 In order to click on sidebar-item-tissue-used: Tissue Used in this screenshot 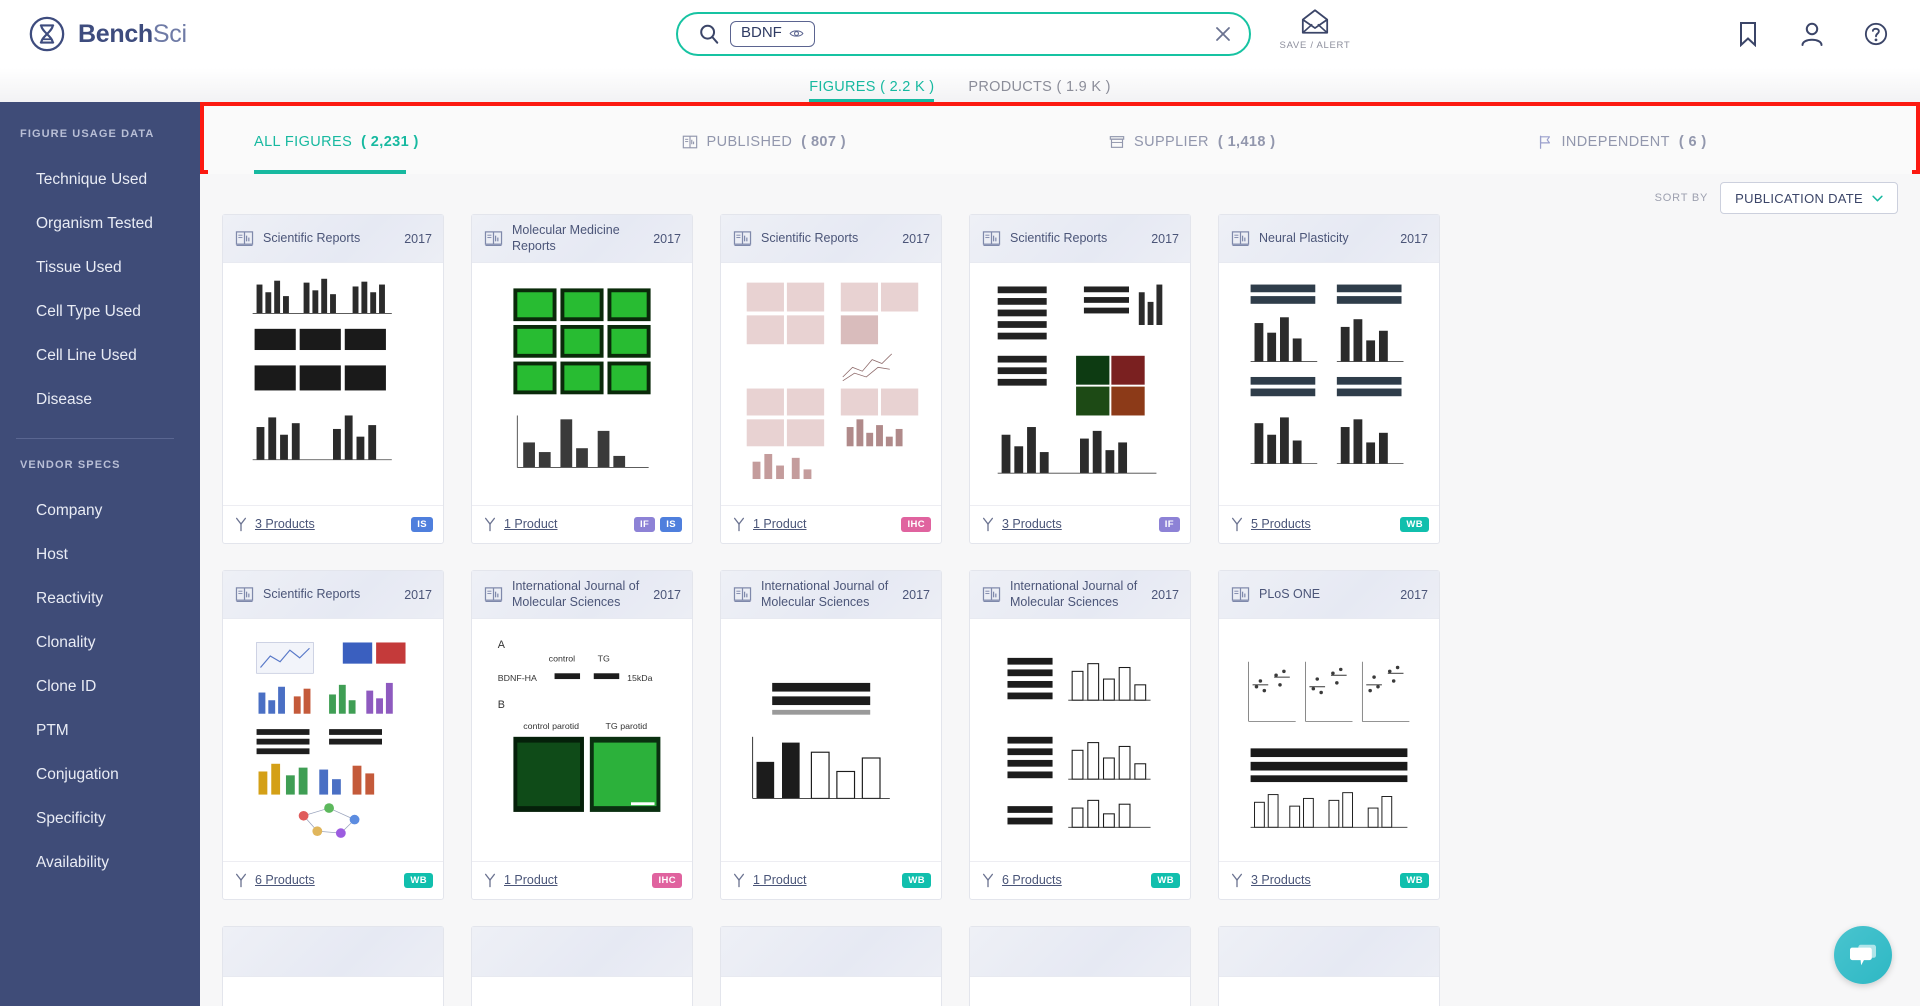, I will do `click(100, 268)`.